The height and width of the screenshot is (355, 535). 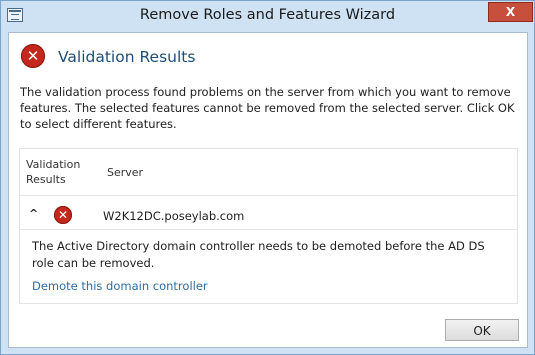 I want to click on collapse-chevron-icon: ^, so click(x=33, y=213).